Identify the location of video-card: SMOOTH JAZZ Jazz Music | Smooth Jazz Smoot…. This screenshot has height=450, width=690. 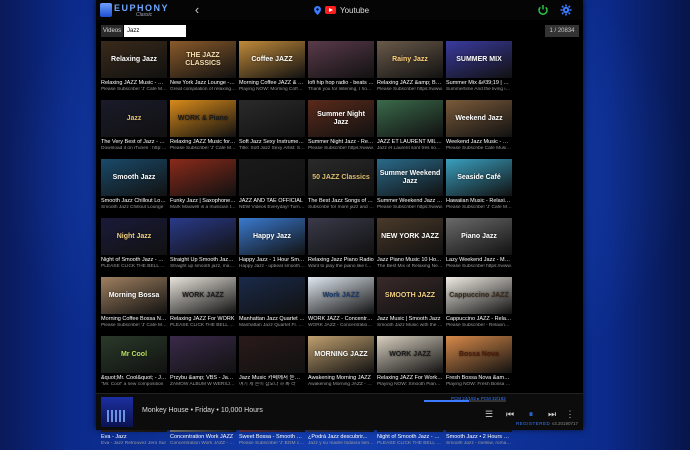
(410, 304).